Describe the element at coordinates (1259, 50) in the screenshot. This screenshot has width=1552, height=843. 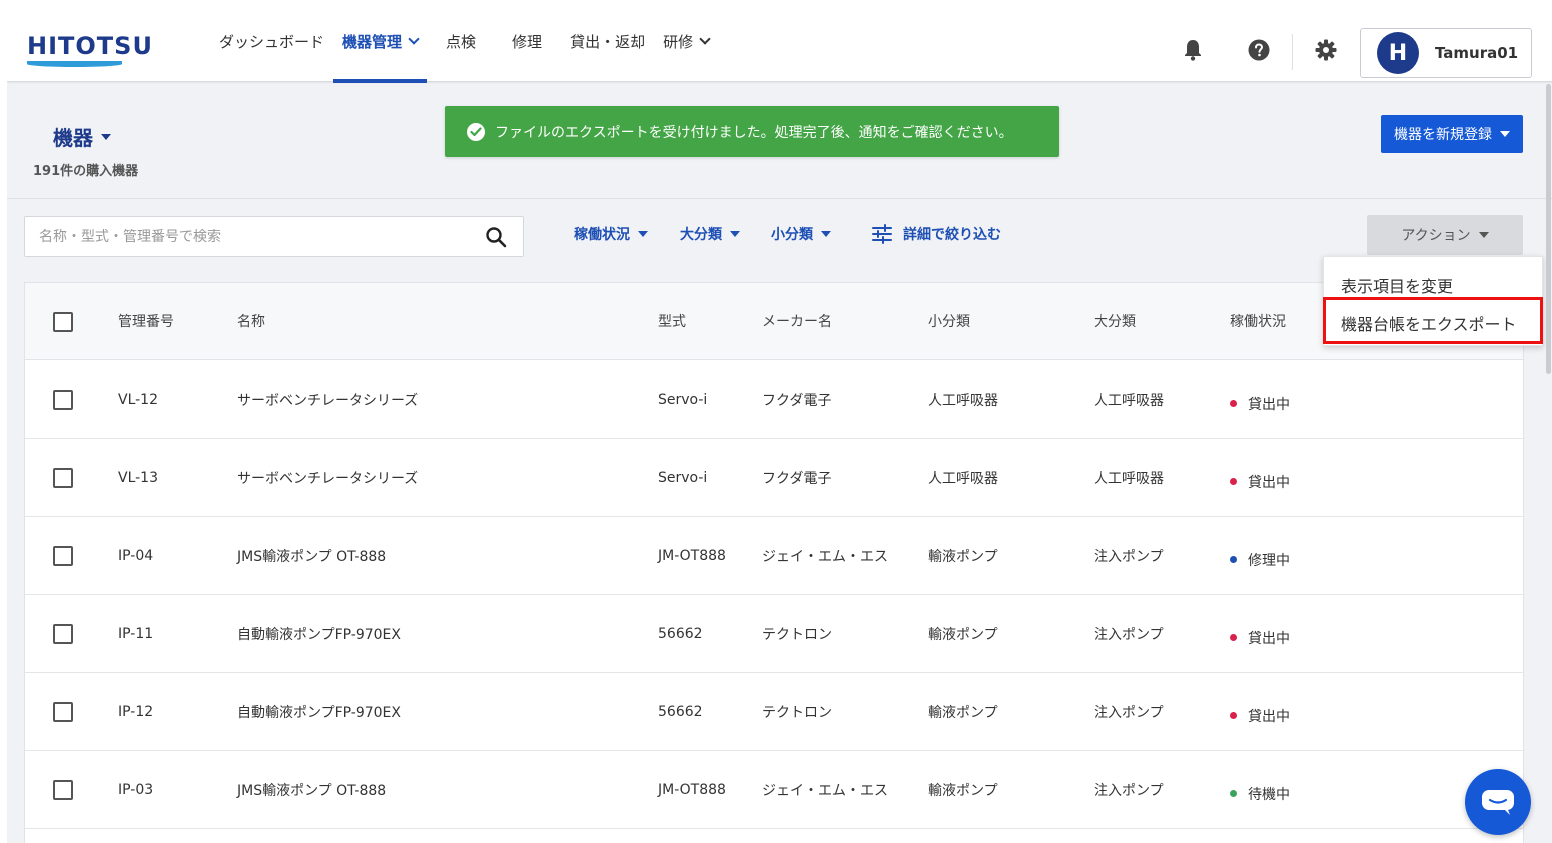
I see `help-icon` at that location.